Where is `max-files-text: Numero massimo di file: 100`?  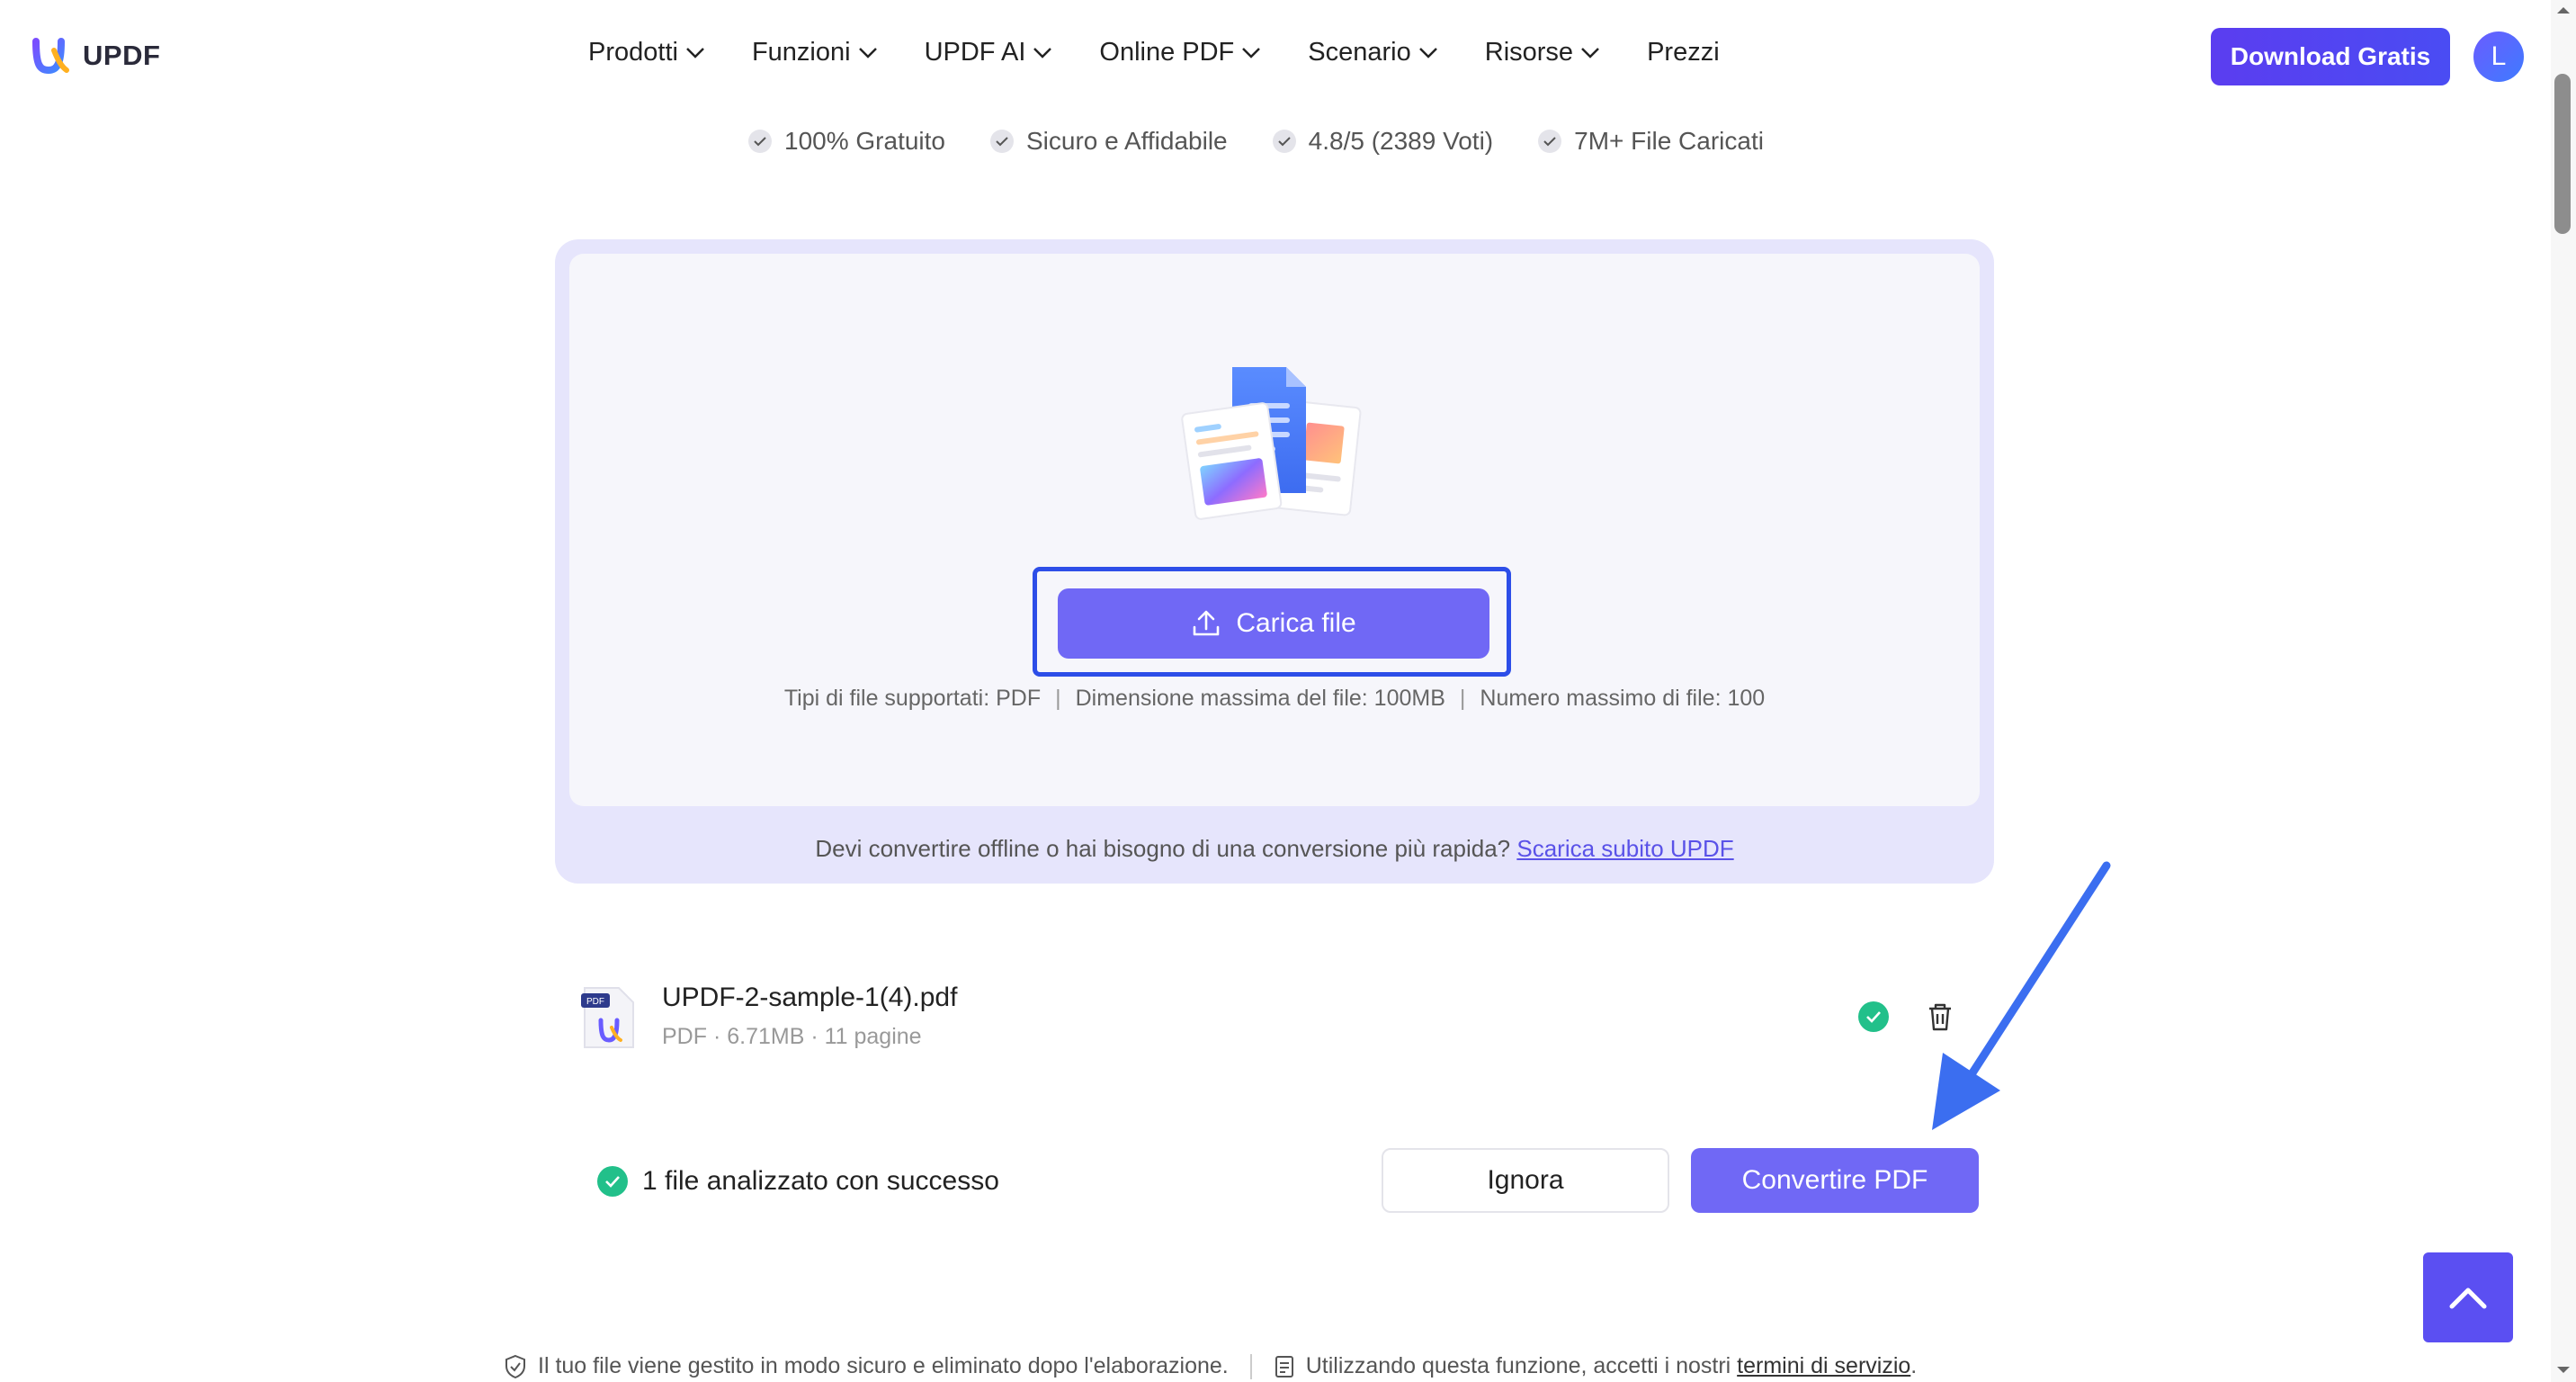
max-files-text: Numero massimo di file: 100 is located at coordinates (1623, 699).